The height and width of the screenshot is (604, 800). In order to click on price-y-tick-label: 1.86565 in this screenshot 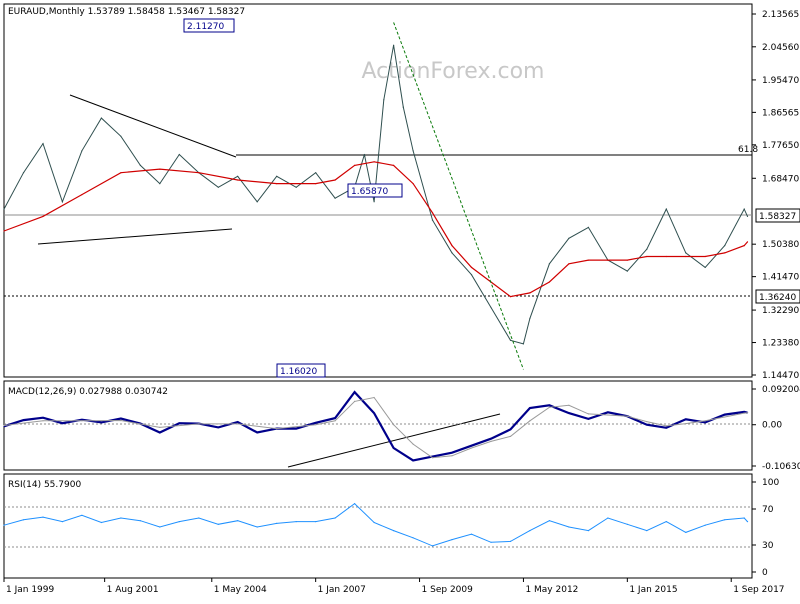, I will do `click(780, 113)`.